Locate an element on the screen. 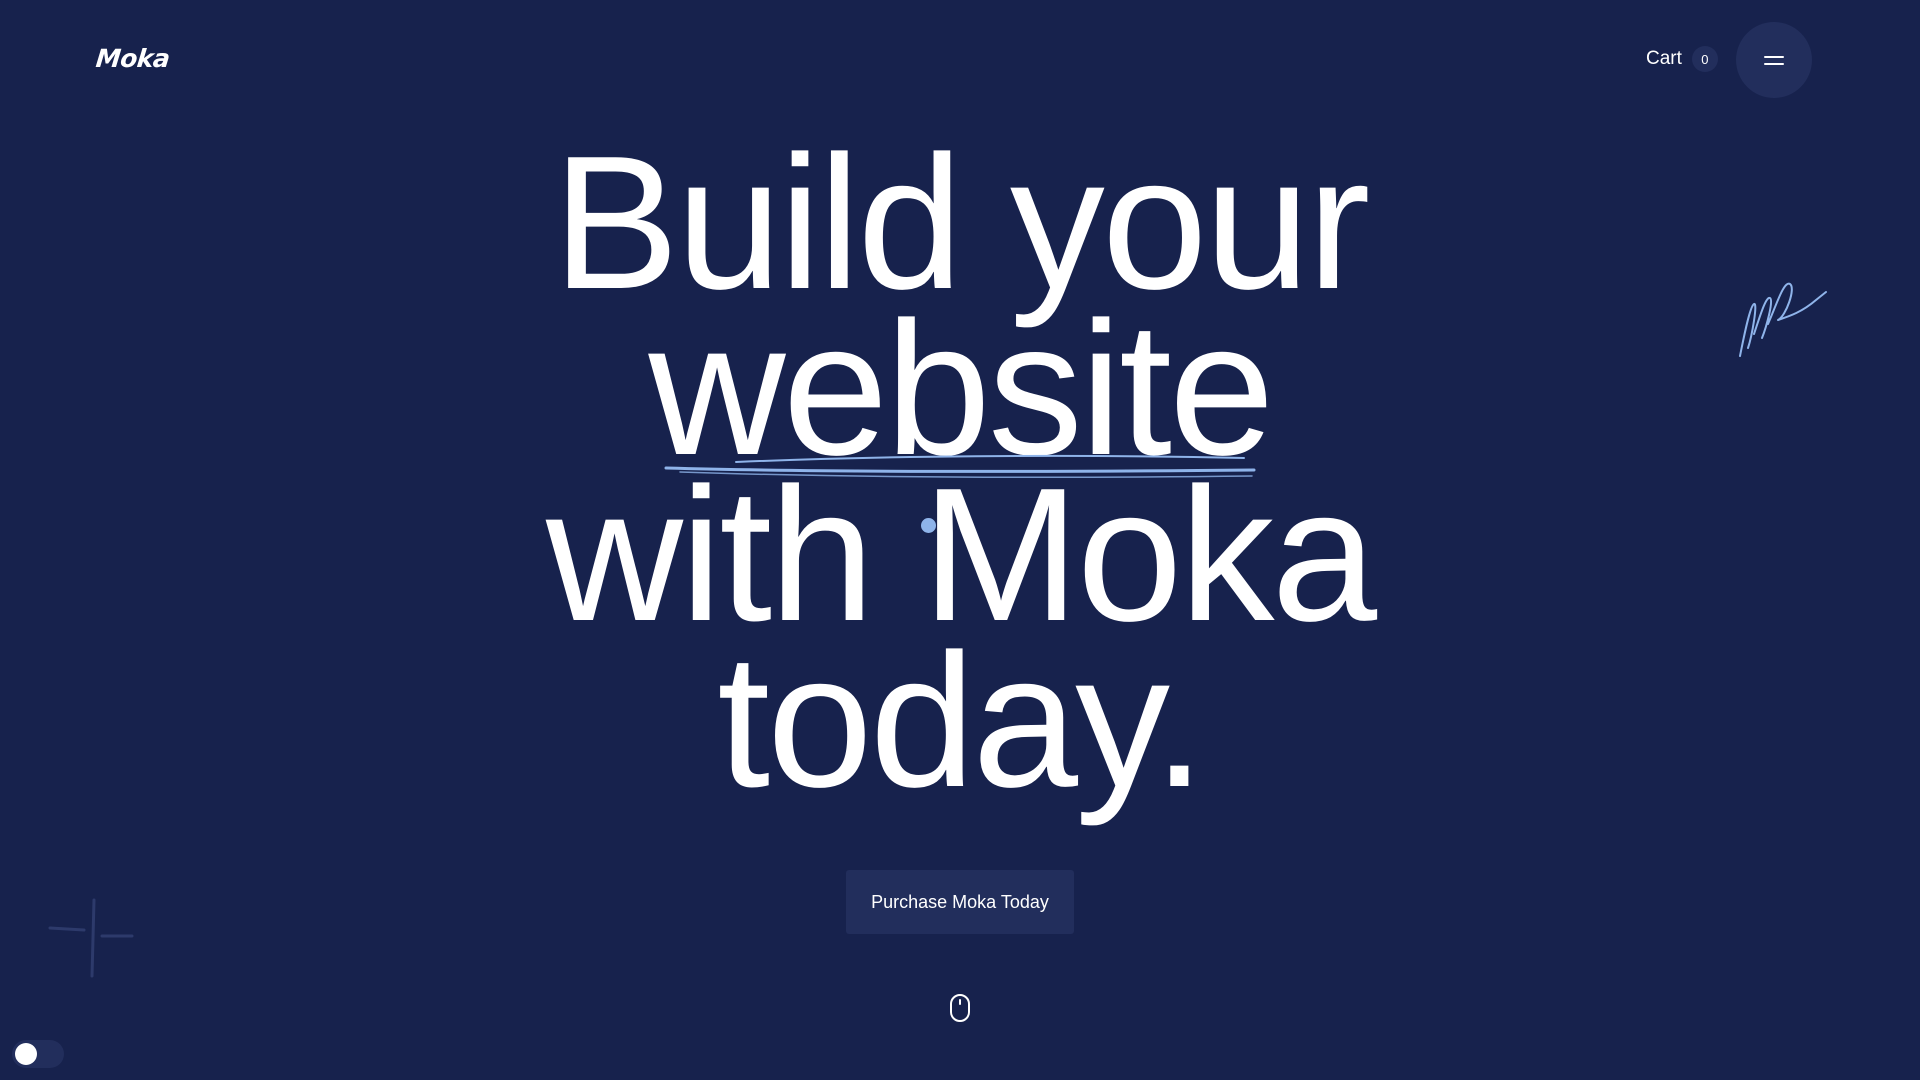 The image size is (1920, 1080). cart-label: Cart is located at coordinates (1664, 58).